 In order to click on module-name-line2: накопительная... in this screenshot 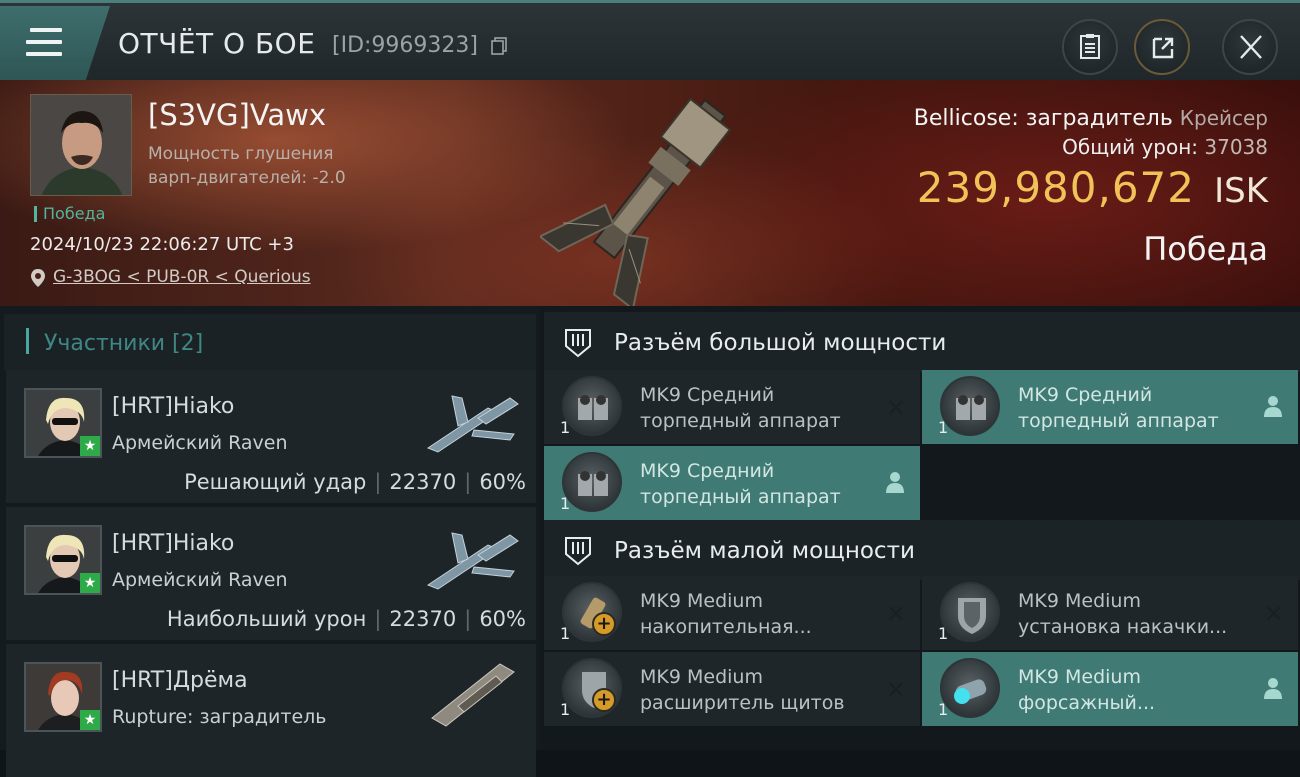, I will do `click(726, 627)`.